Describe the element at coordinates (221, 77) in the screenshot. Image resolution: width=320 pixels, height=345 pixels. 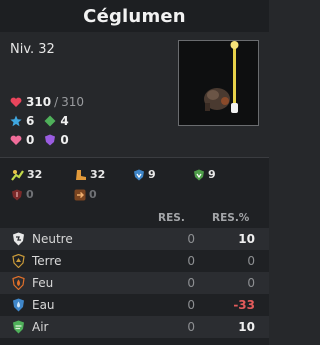
I see `monster-image` at that location.